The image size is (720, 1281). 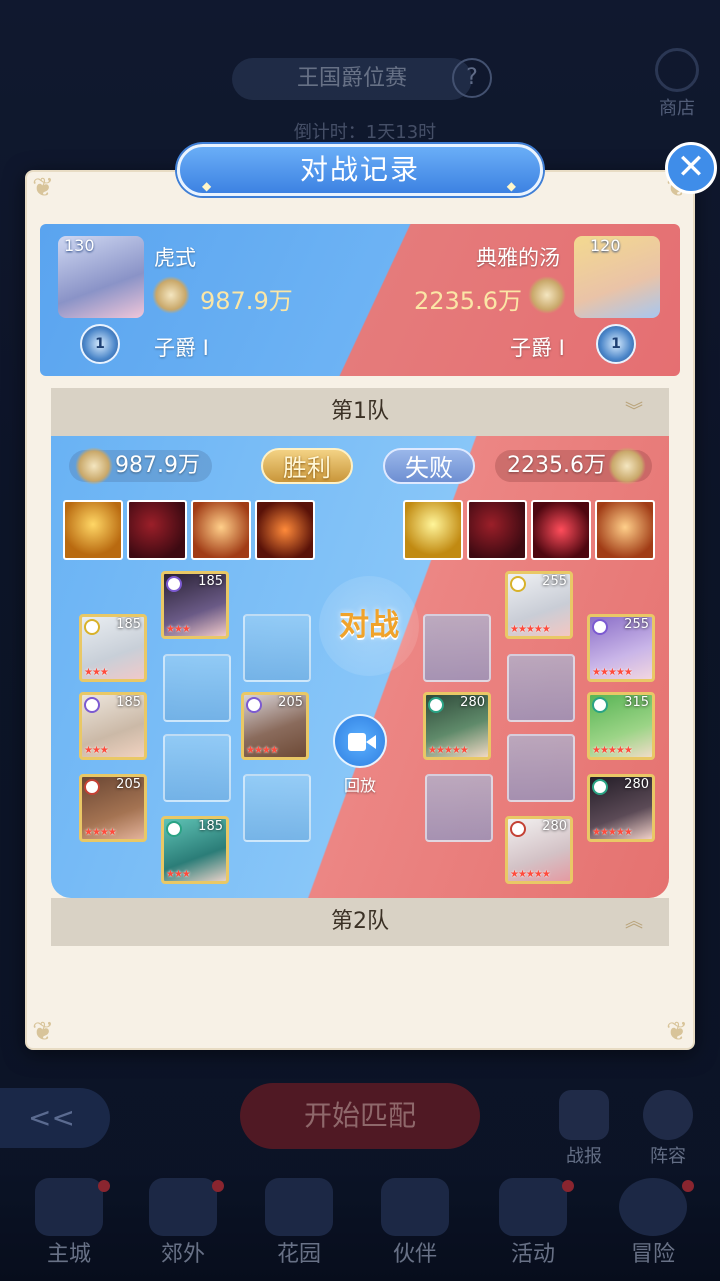 What do you see at coordinates (369, 626) in the screenshot?
I see `vs-emblem: 对战` at bounding box center [369, 626].